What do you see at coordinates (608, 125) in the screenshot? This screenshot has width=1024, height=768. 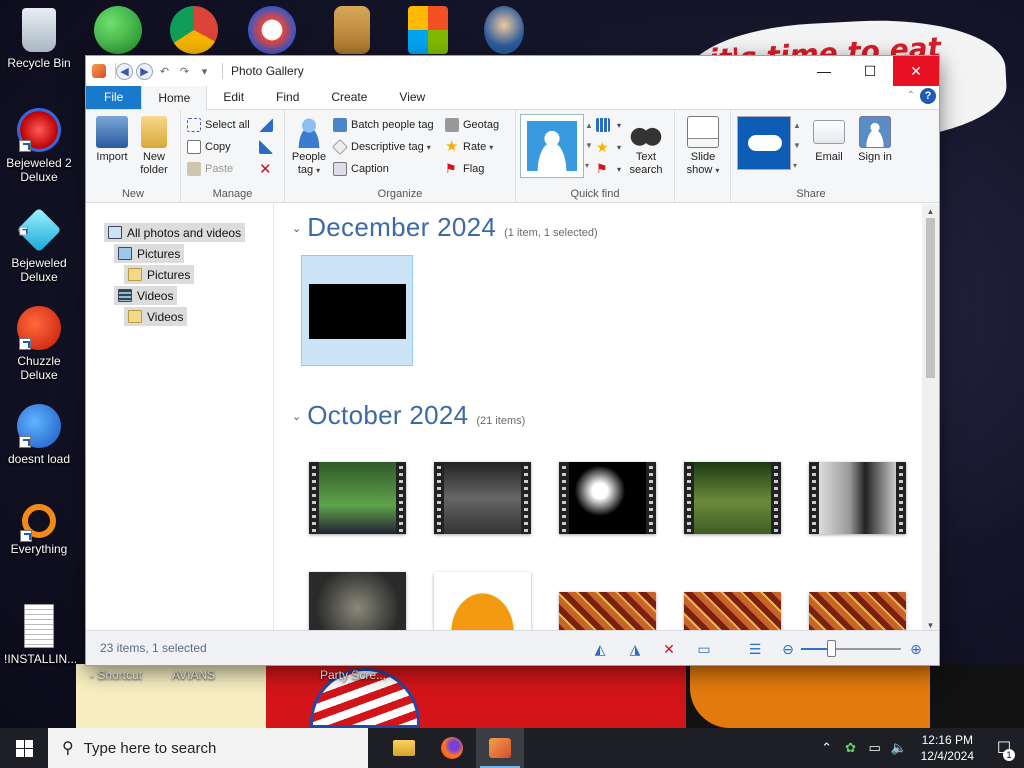 I see `filter-view-button: ▾` at bounding box center [608, 125].